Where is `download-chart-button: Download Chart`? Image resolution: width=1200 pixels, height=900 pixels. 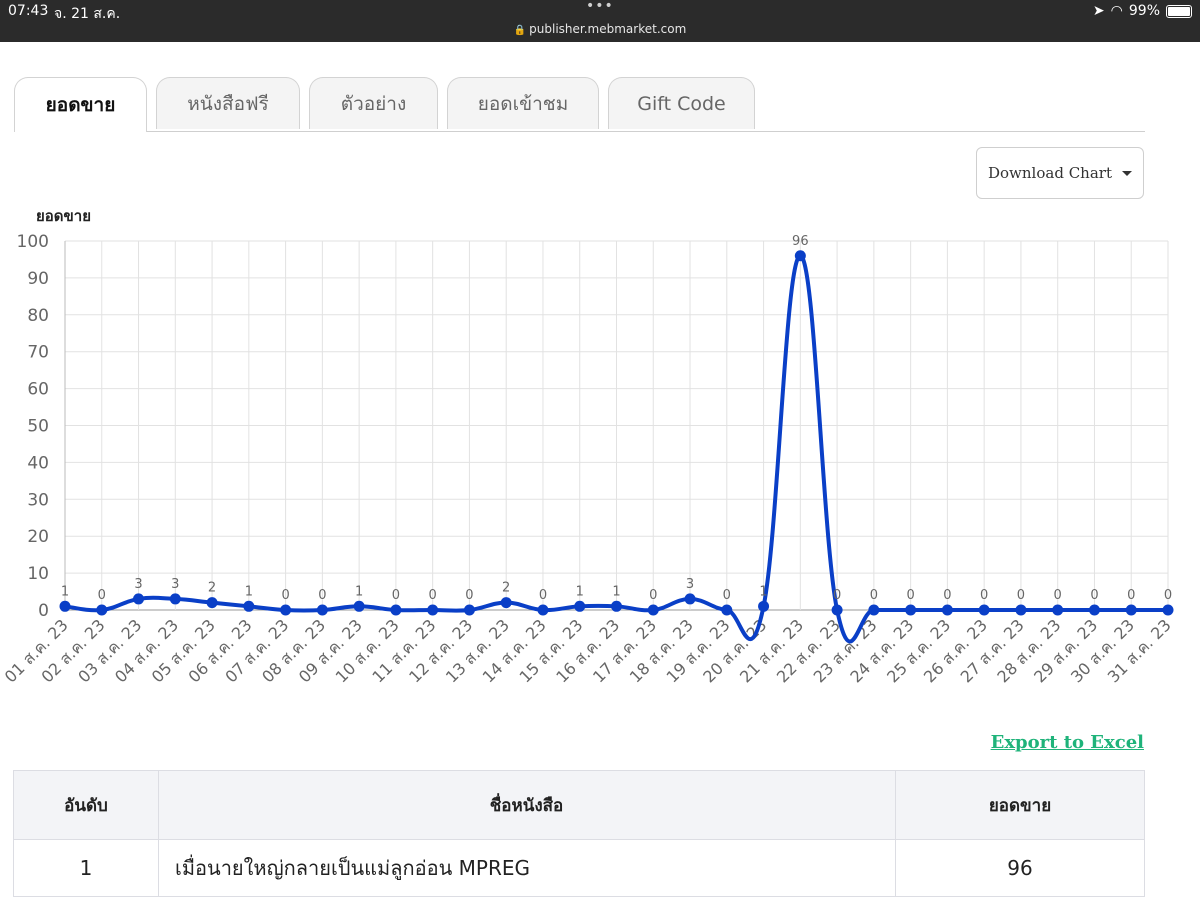
download-chart-button: Download Chart is located at coordinates (1060, 173).